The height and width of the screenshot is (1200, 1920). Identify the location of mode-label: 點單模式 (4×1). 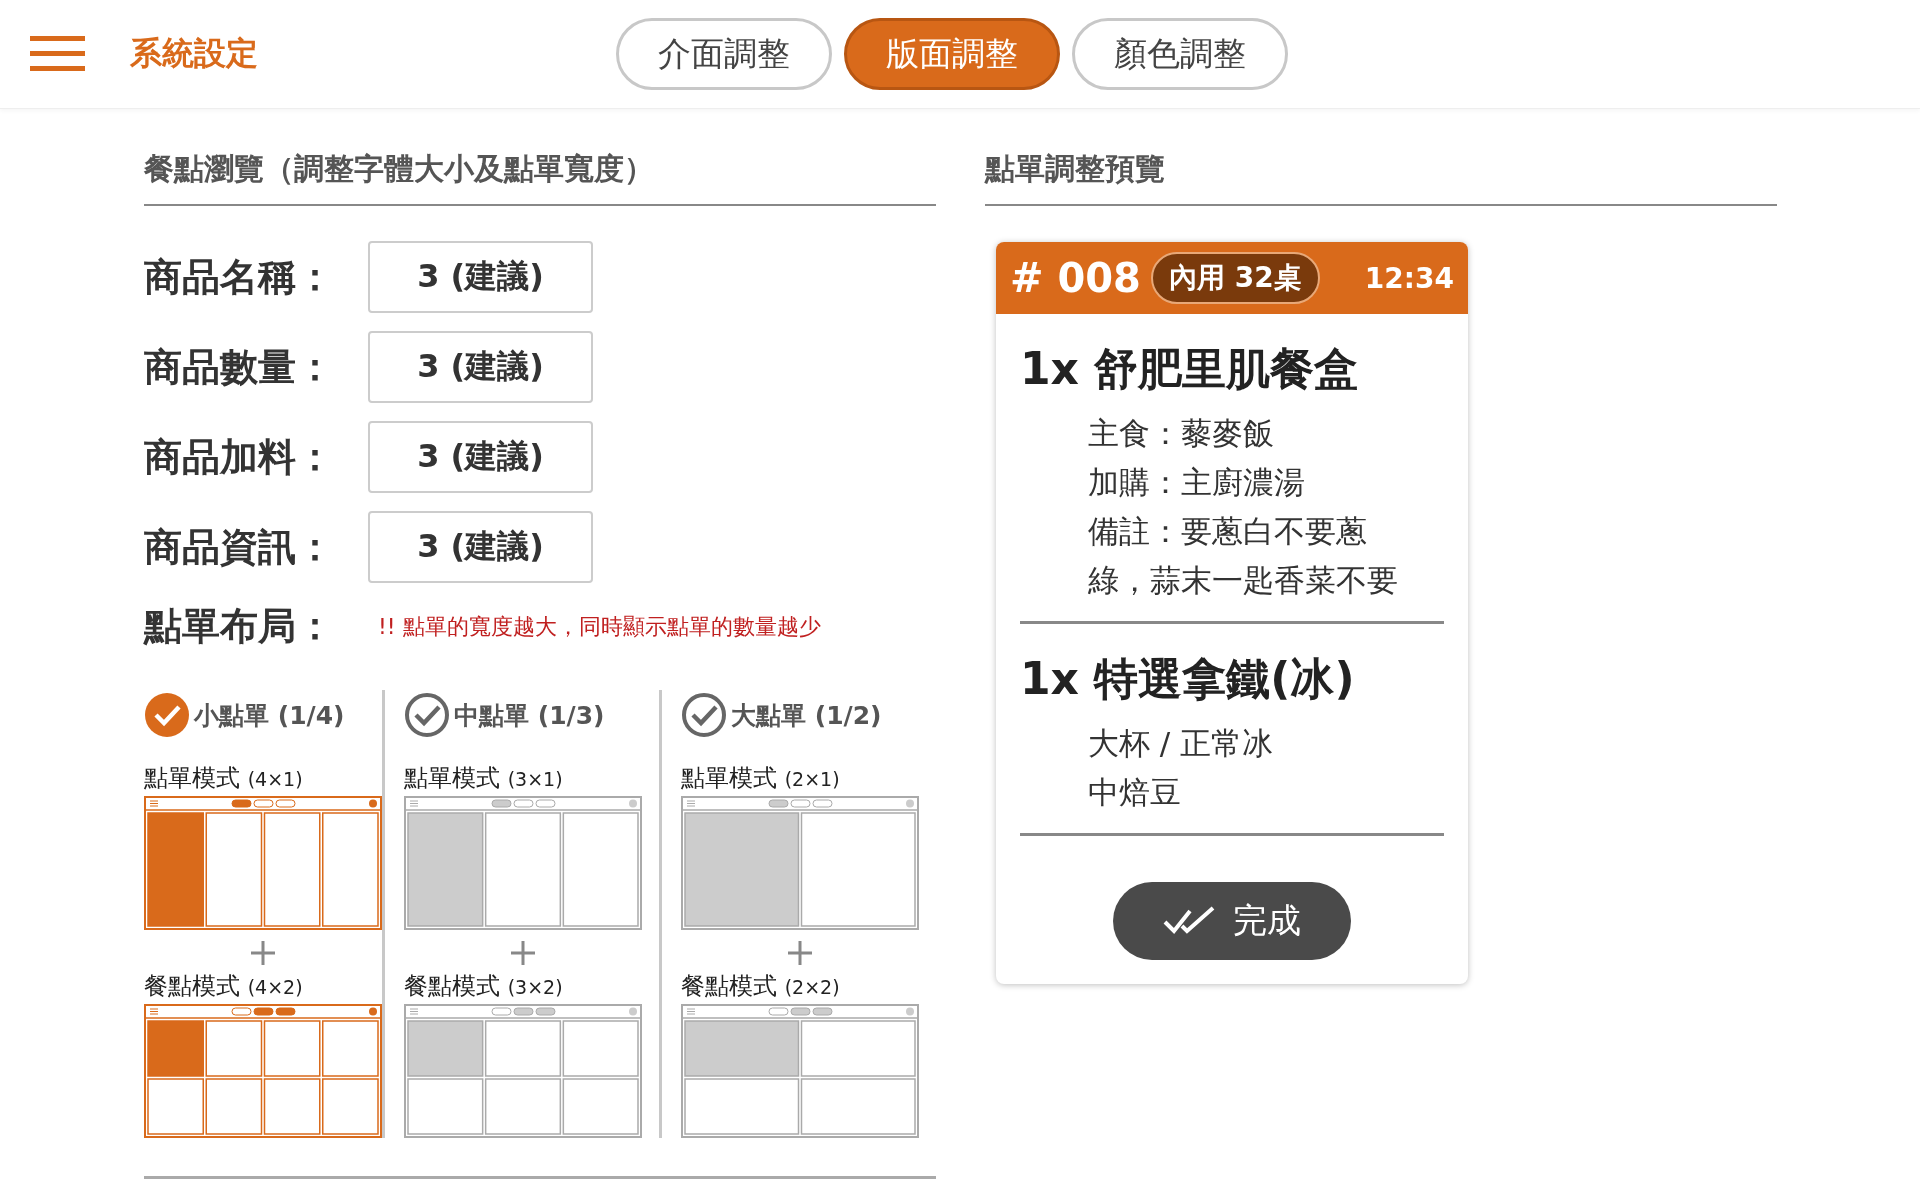
(223, 778).